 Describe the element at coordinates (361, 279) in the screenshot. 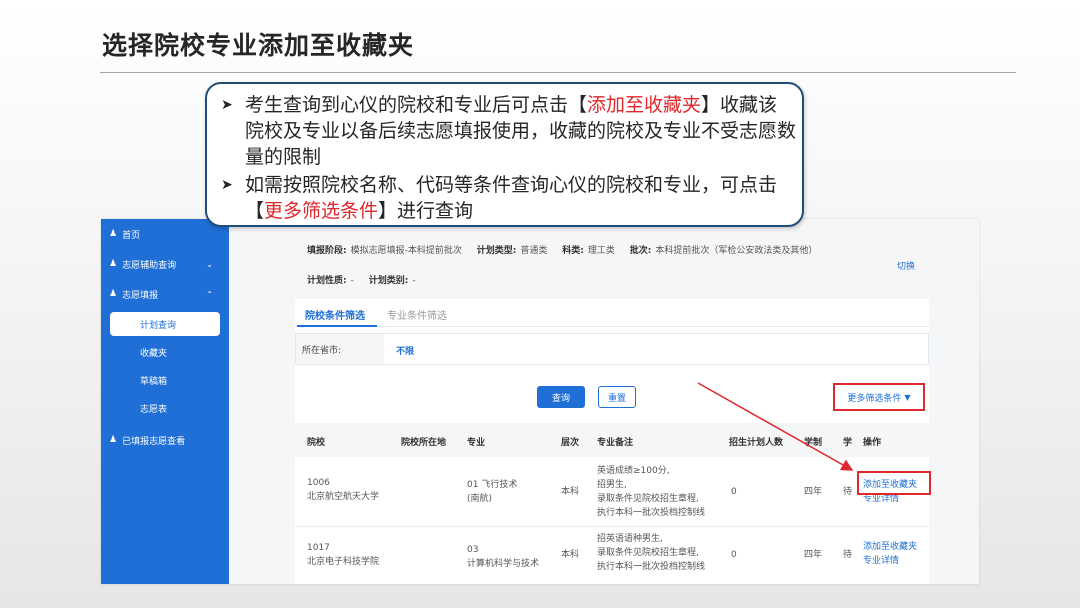

I see `plan-info-row-2: 计划性质: - 计划类别: -` at that location.